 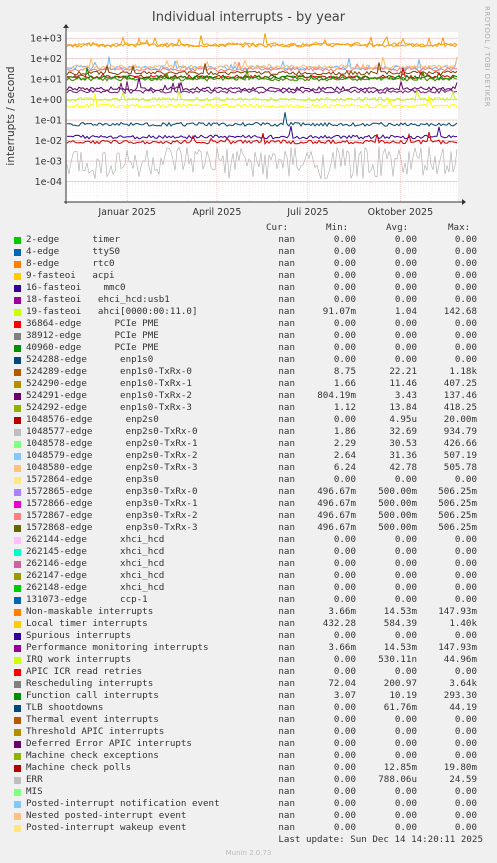 I want to click on series-name: Posted-interrupt notification event, so click(x=123, y=803).